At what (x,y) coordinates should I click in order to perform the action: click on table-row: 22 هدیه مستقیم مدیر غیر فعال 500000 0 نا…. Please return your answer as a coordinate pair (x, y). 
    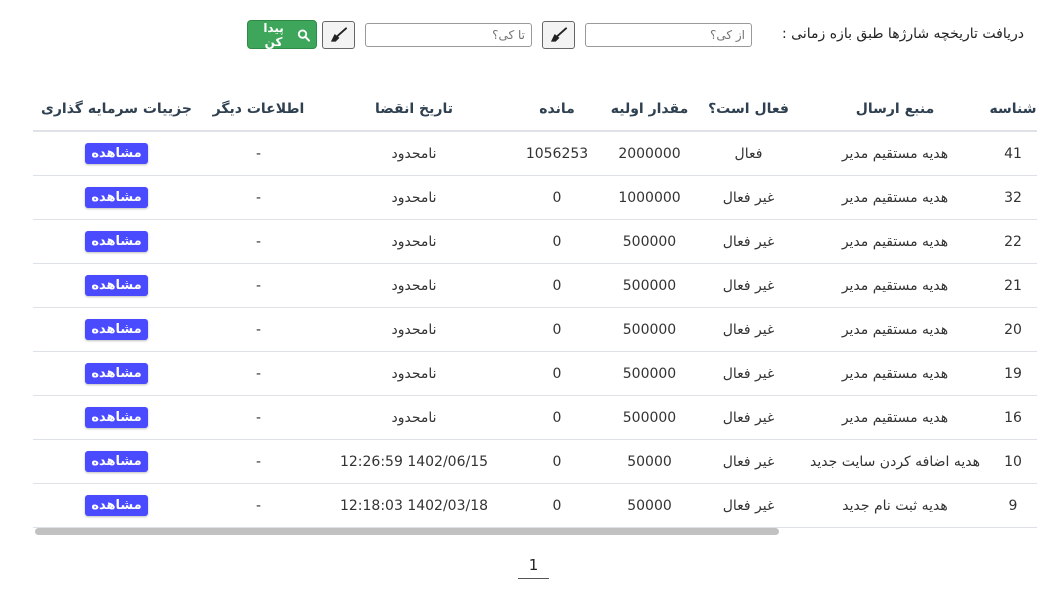
    Looking at the image, I should click on (535, 241).